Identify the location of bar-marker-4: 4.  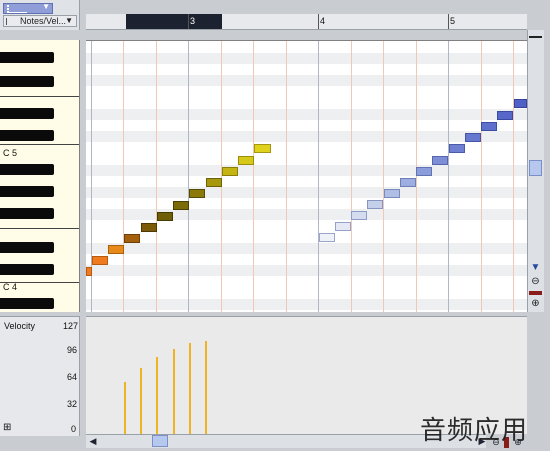
(323, 21).